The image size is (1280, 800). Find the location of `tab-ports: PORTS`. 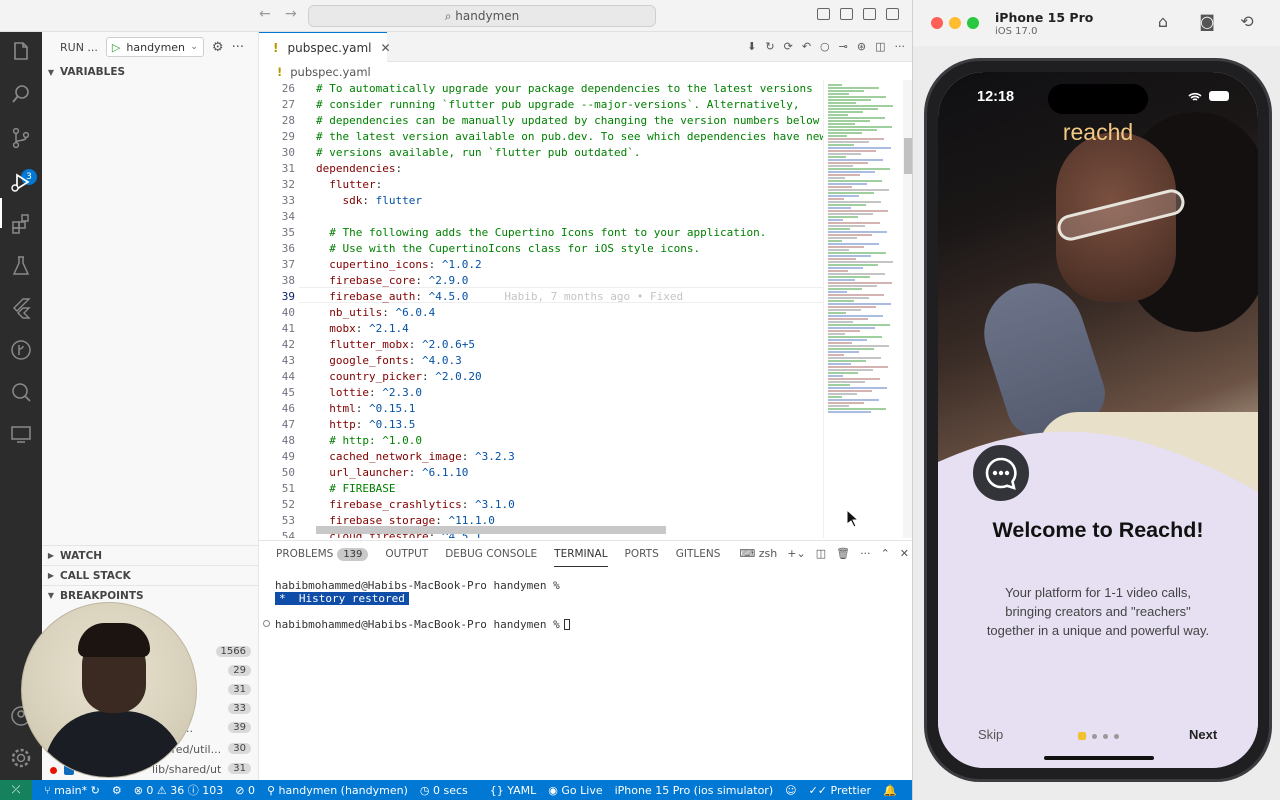

tab-ports: PORTS is located at coordinates (642, 554).